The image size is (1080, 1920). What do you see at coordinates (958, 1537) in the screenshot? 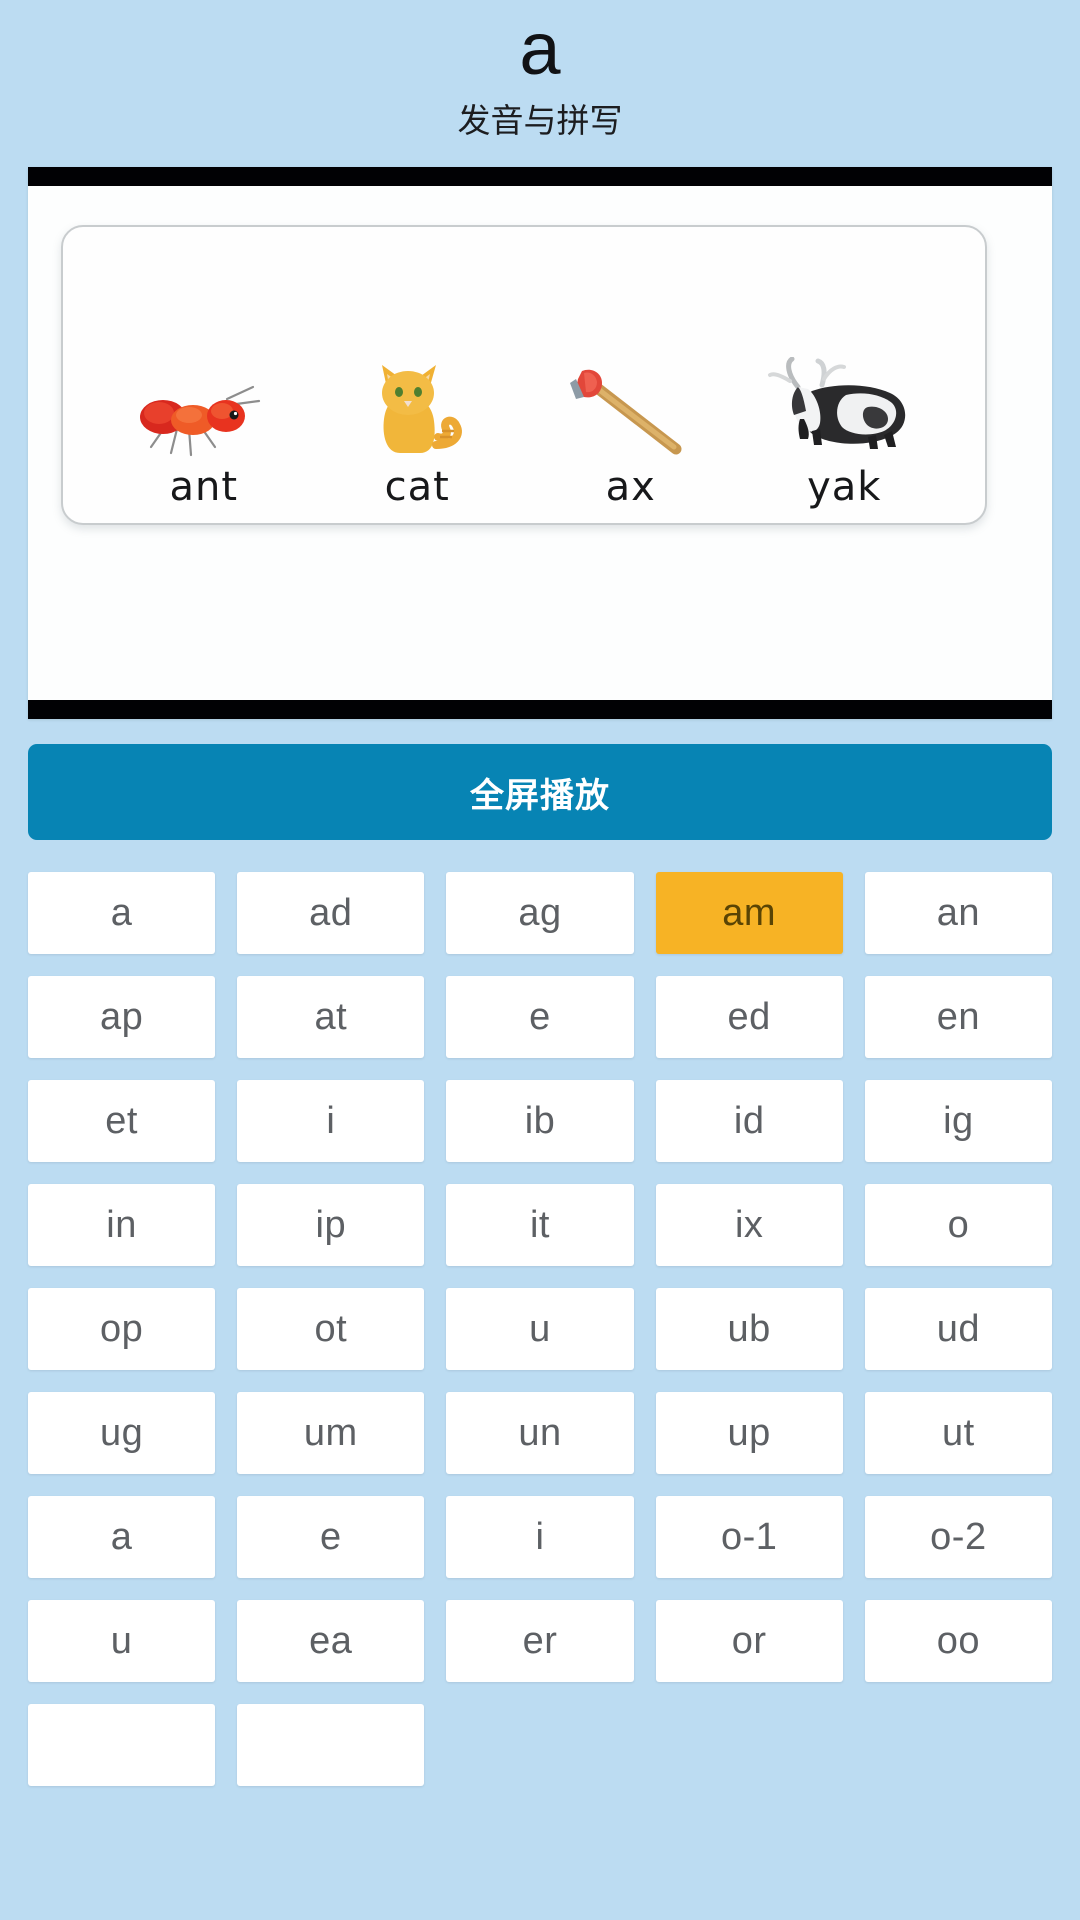
I see `phonics-tile: o-2` at bounding box center [958, 1537].